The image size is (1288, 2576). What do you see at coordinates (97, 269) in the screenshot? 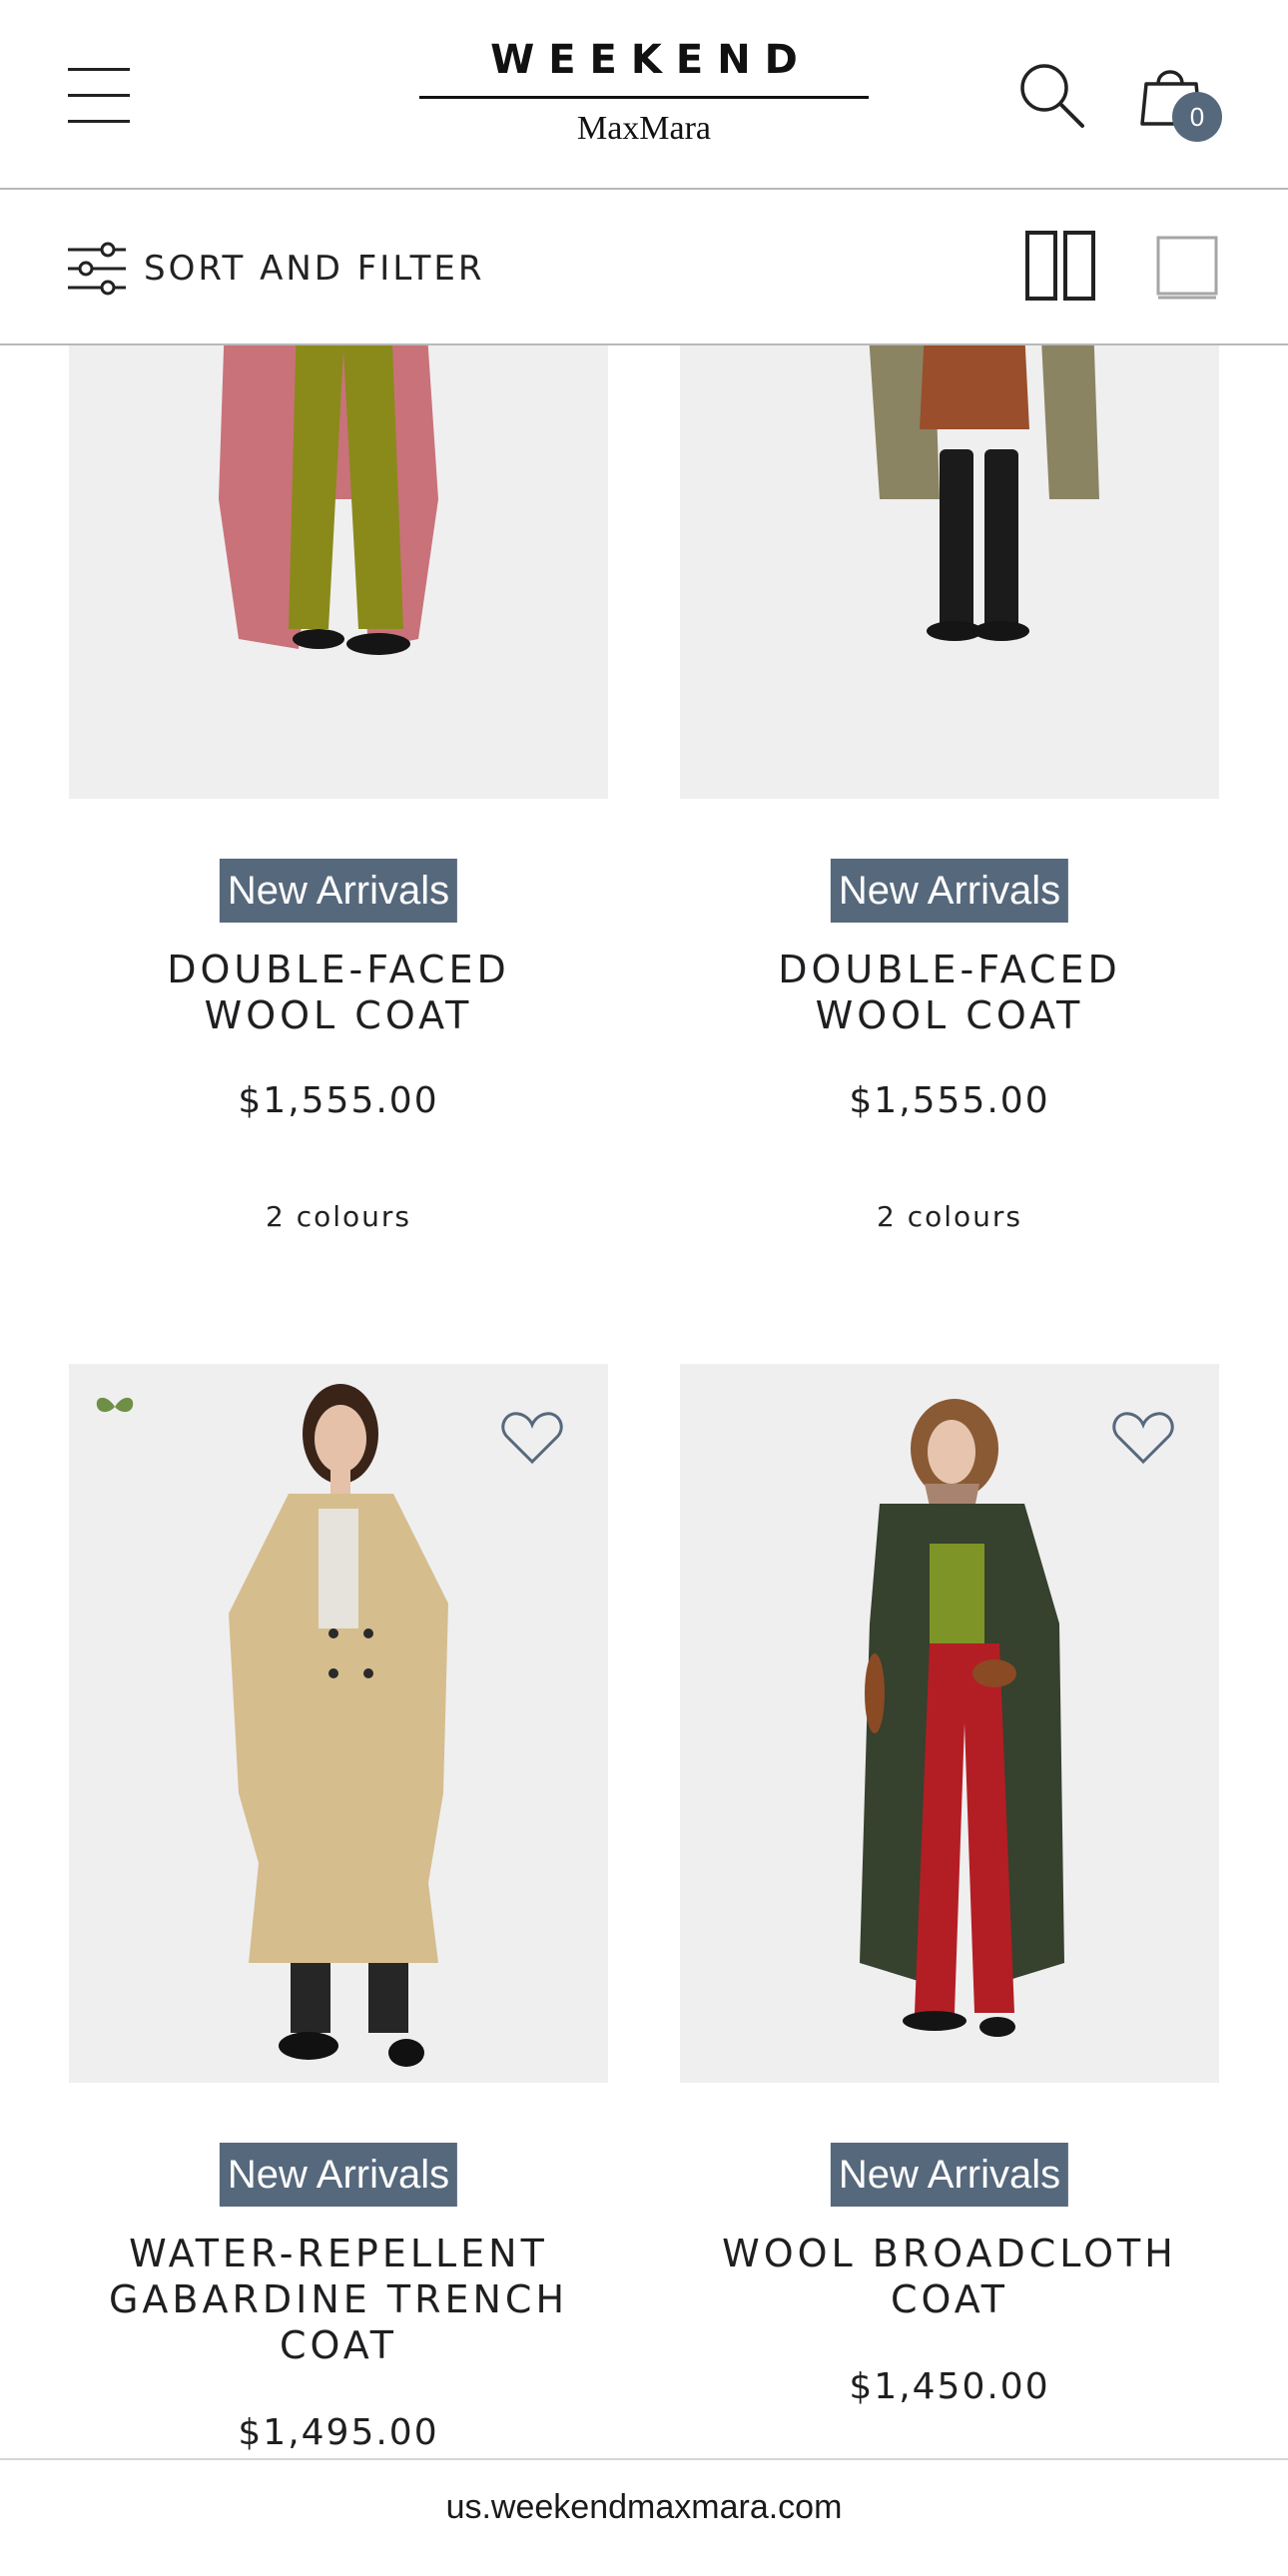
I see `sliders-icon` at bounding box center [97, 269].